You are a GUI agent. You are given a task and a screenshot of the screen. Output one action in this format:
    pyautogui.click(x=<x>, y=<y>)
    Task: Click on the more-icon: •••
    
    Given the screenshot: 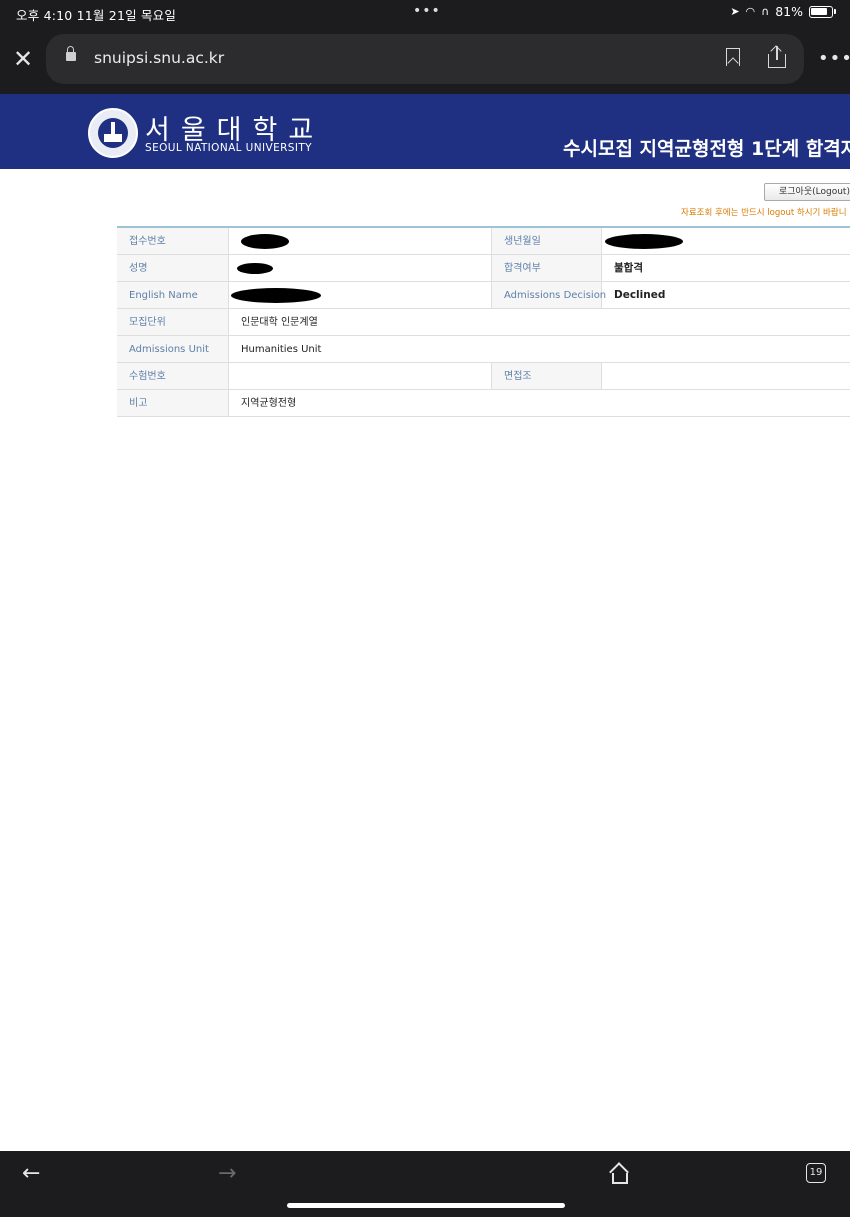 What is the action you would take?
    pyautogui.click(x=834, y=58)
    